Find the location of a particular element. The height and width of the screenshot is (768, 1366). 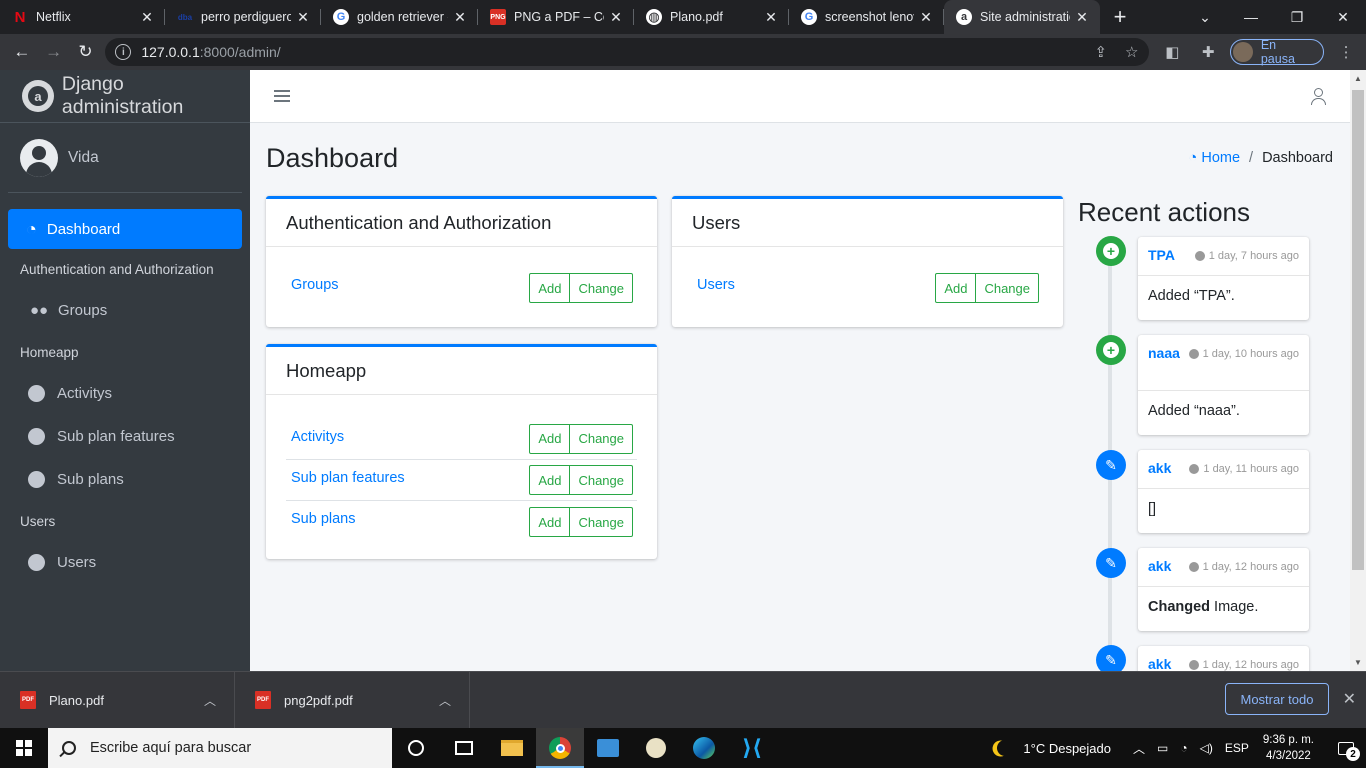

show-all-downloads-button: Mostrar todo is located at coordinates (1277, 699).